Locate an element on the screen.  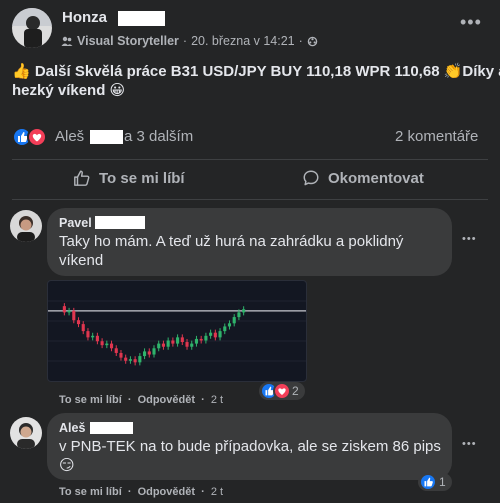
comment-2-time: 2 t is located at coordinates (217, 492).